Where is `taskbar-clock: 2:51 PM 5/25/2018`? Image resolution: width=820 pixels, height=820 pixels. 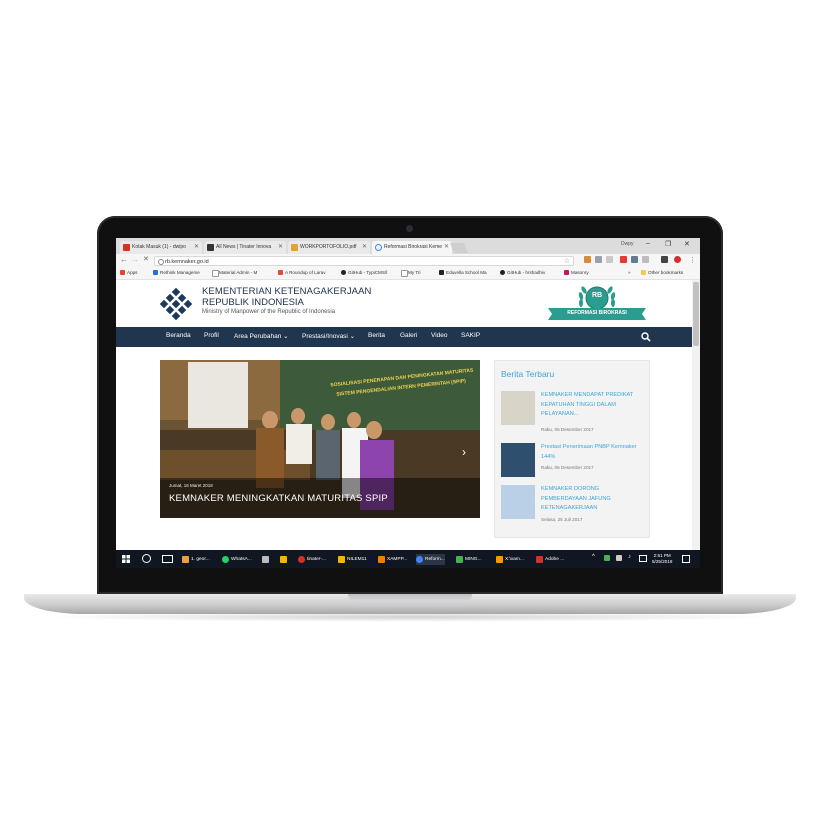
taskbar-clock: 2:51 PM 5/25/2018 is located at coordinates (662, 559).